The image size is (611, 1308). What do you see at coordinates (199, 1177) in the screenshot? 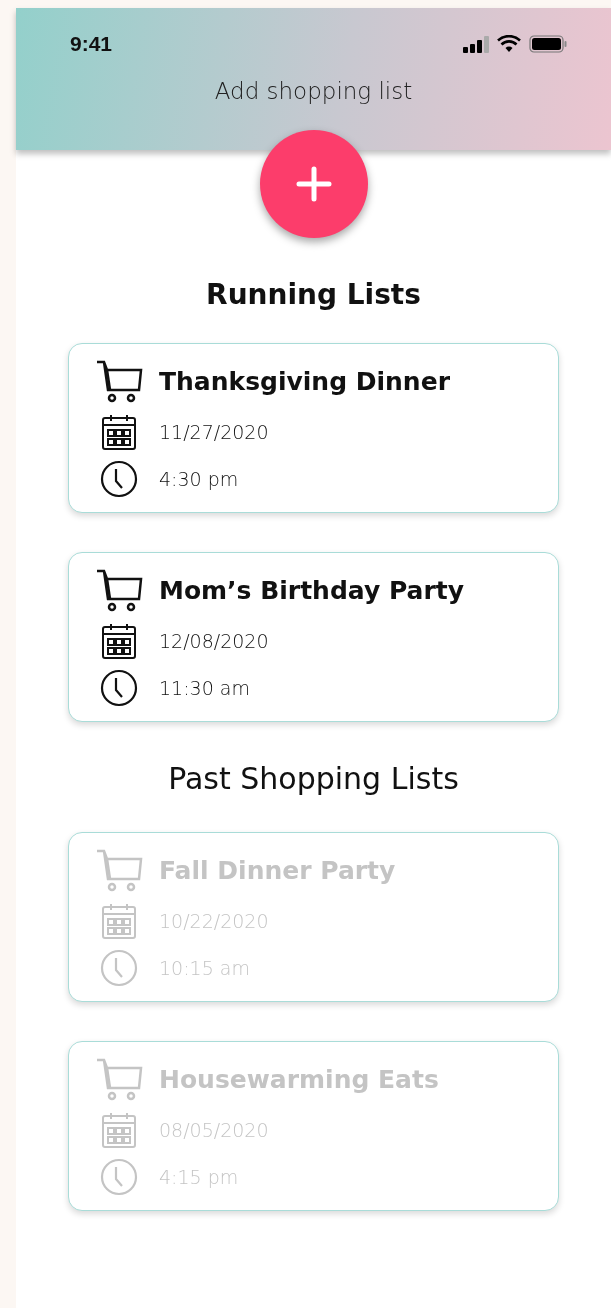
I see `list-time: 4:15 pm` at bounding box center [199, 1177].